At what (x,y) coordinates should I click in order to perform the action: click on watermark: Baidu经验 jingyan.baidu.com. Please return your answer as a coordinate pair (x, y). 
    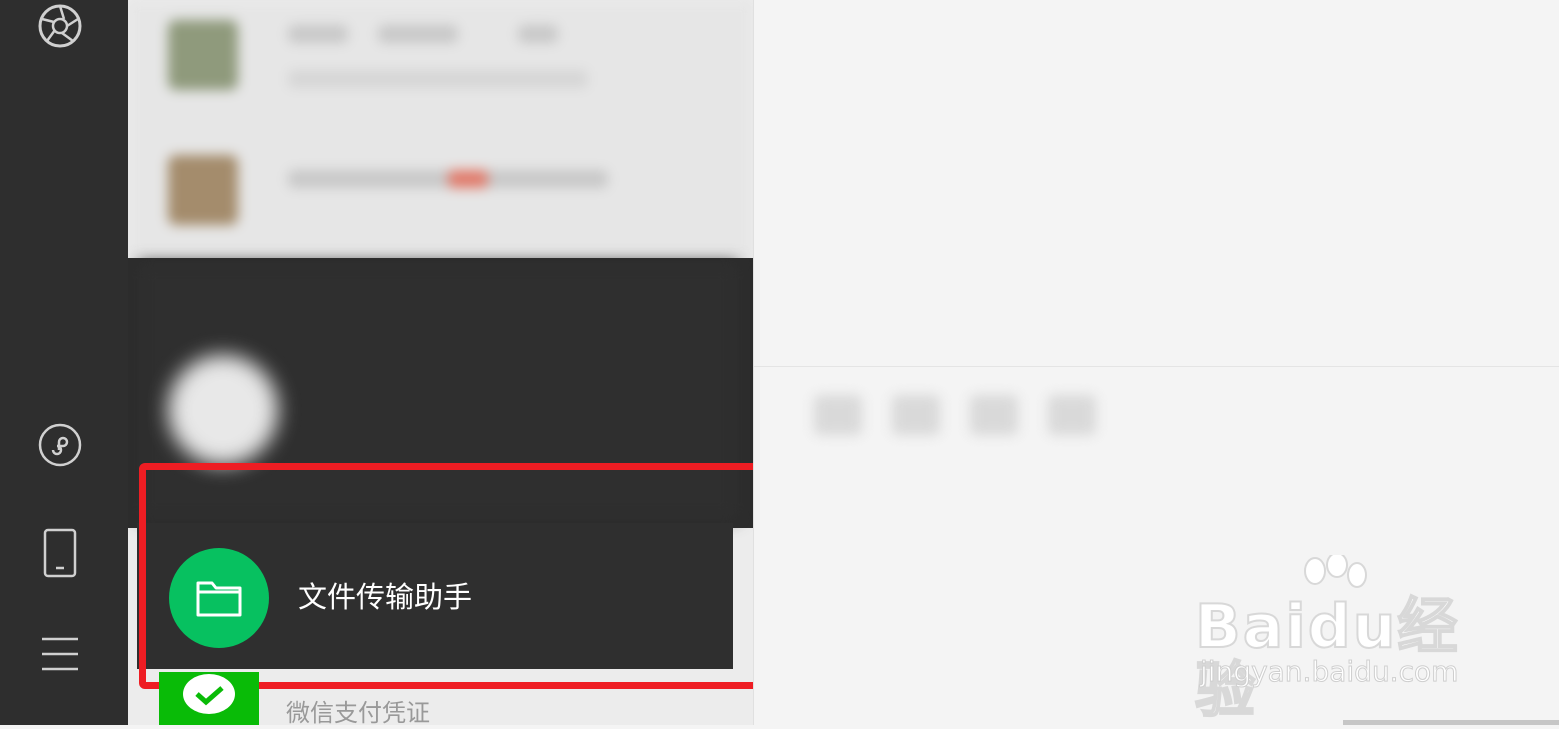
    Looking at the image, I should click on (1344, 639).